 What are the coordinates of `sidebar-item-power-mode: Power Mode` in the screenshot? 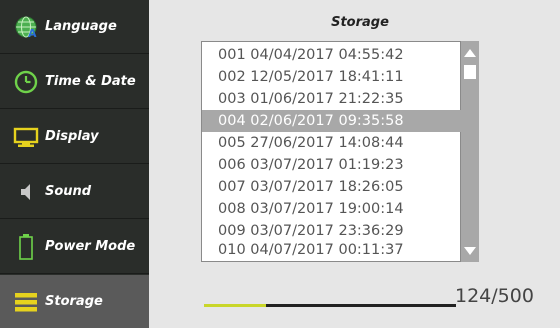 It's located at (74, 247).